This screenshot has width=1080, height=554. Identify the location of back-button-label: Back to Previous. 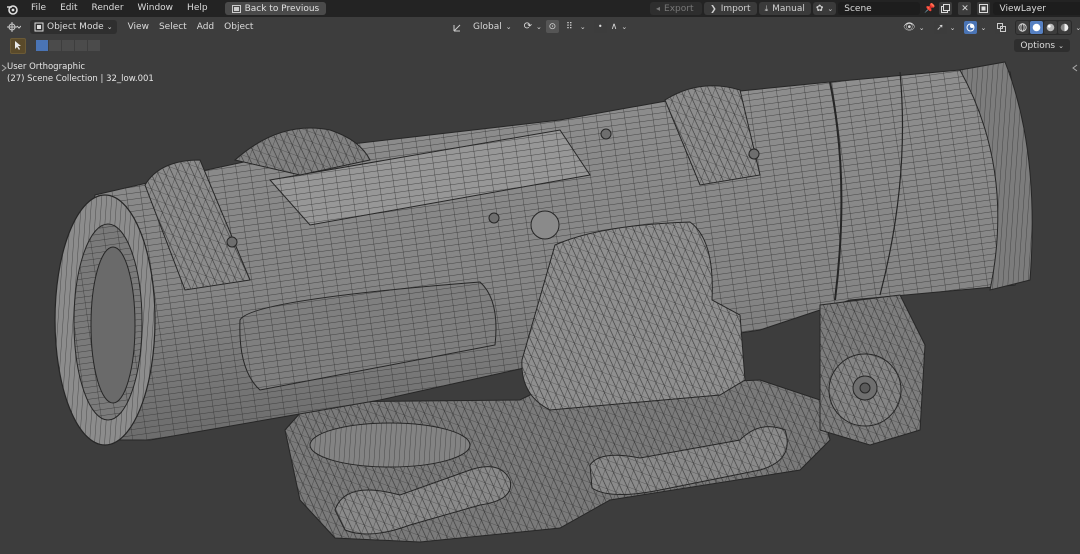
(282, 8).